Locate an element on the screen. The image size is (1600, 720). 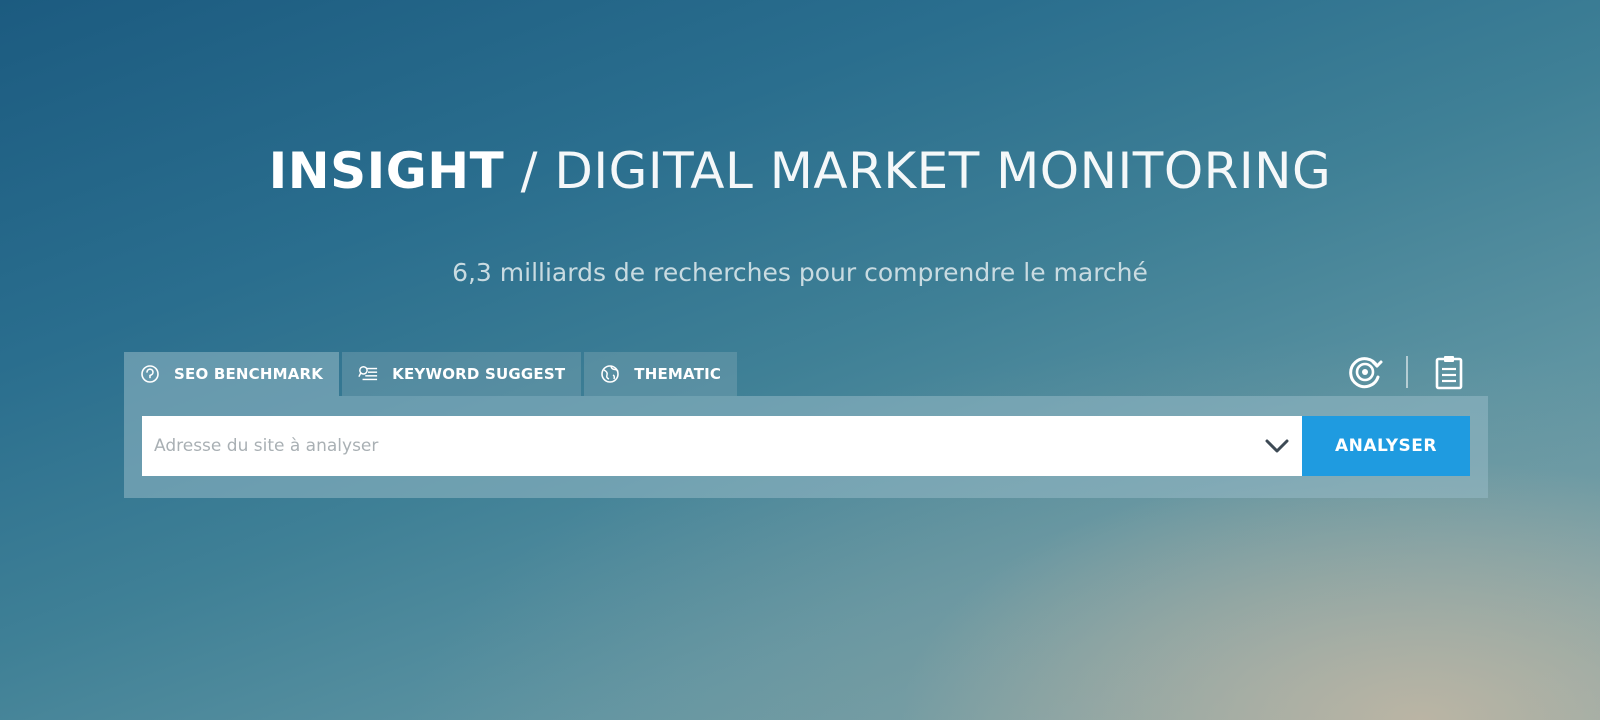
page-title: INSIGHT / DIGITAL MARKET MONITORING is located at coordinates (800, 171).